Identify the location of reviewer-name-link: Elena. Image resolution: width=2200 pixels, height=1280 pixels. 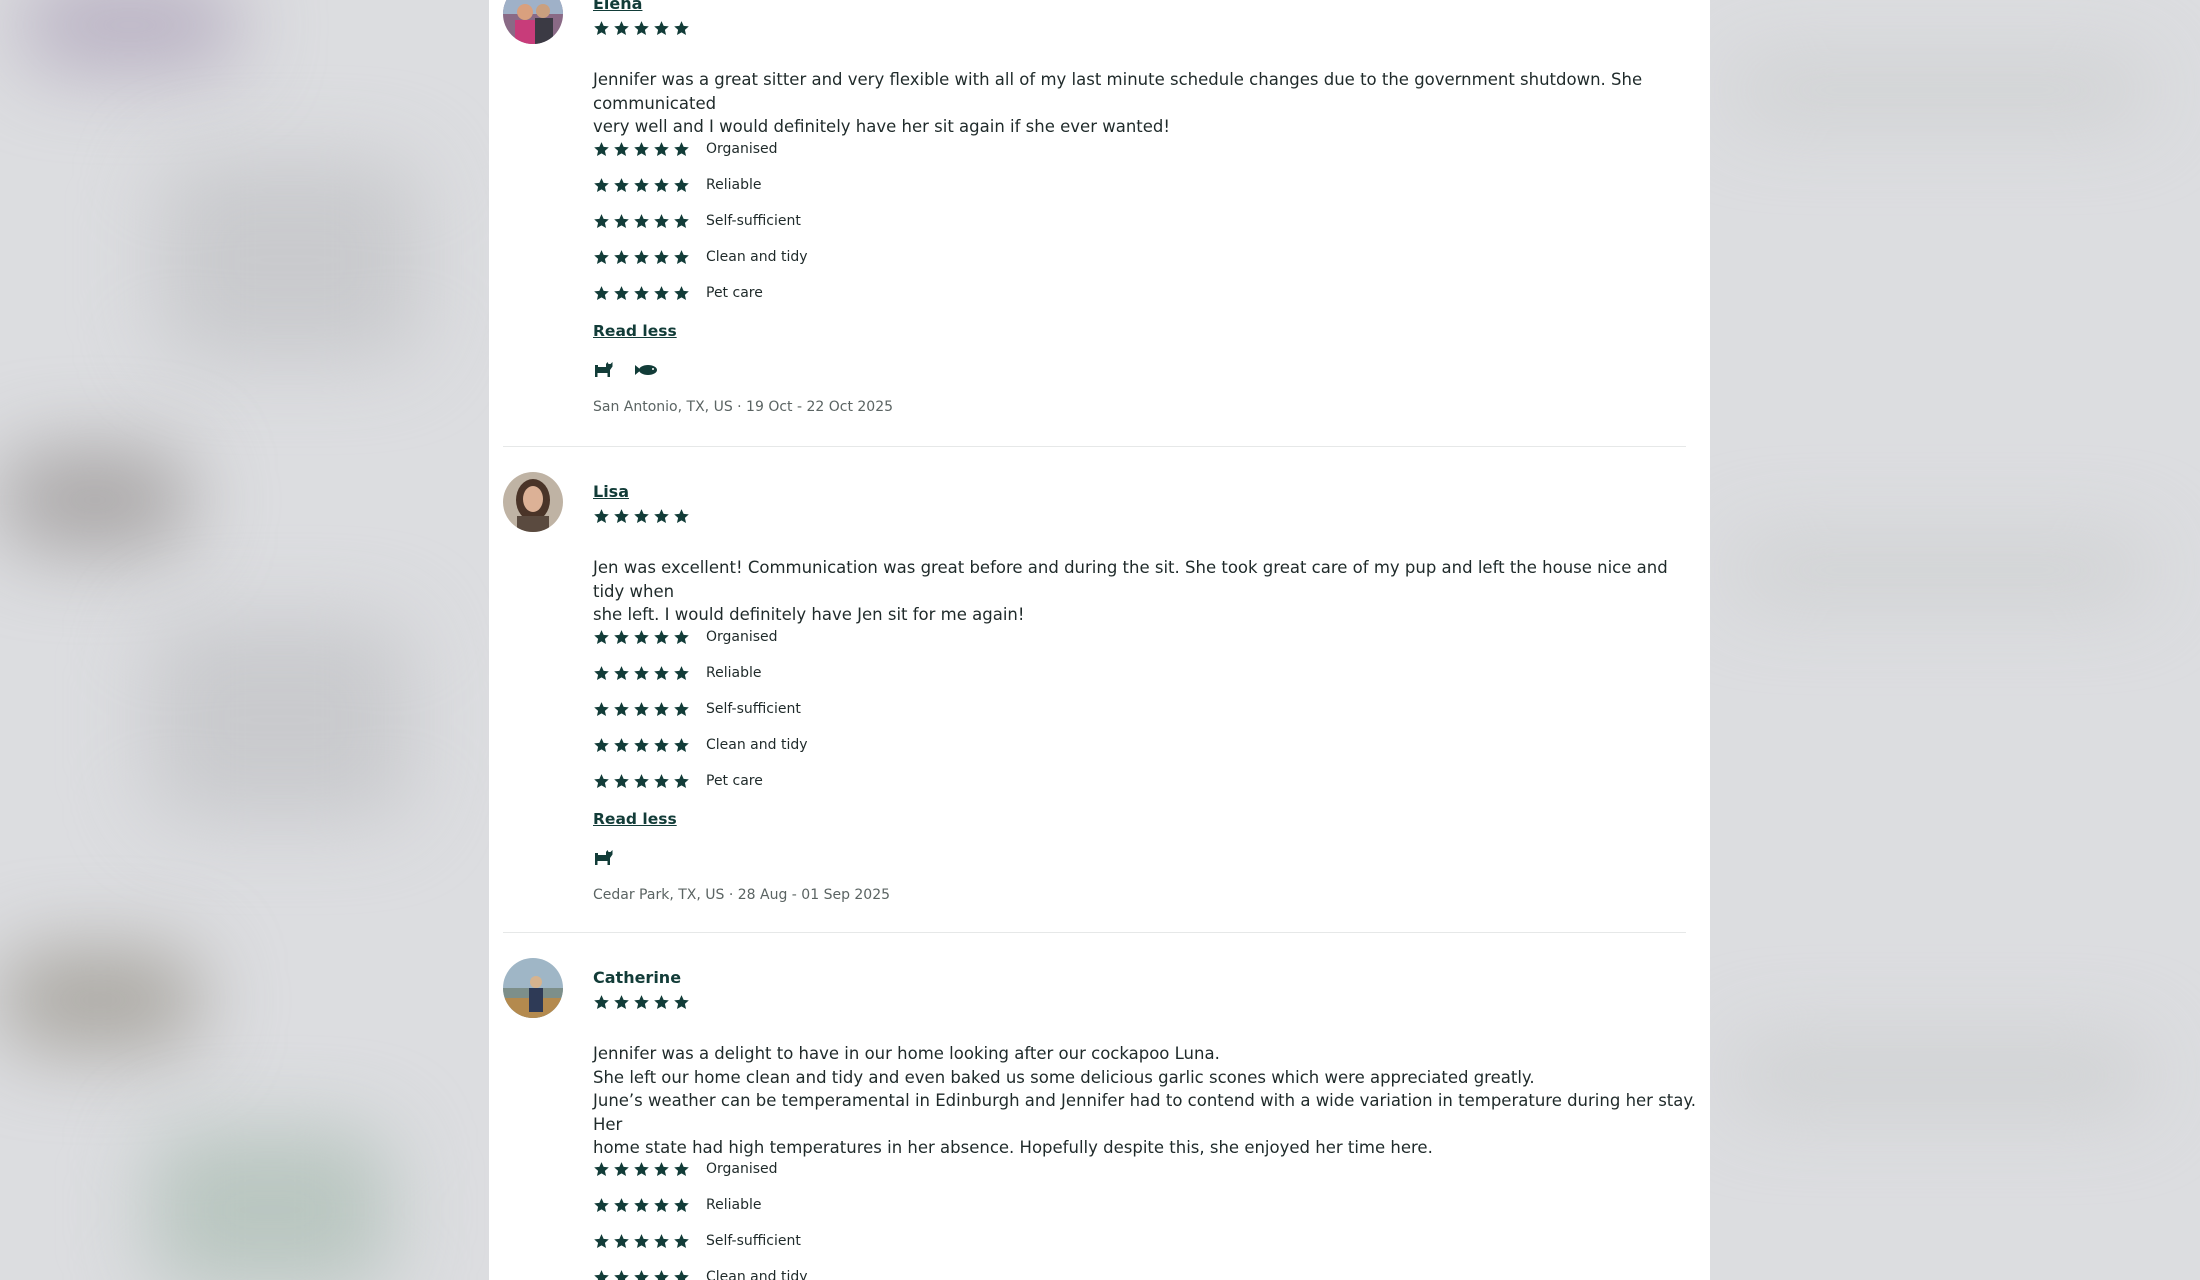
(617, 7).